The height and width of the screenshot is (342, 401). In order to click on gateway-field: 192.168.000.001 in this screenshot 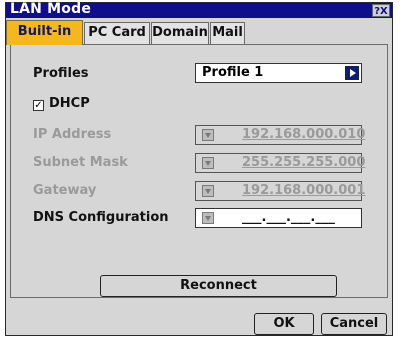, I will do `click(280, 191)`.